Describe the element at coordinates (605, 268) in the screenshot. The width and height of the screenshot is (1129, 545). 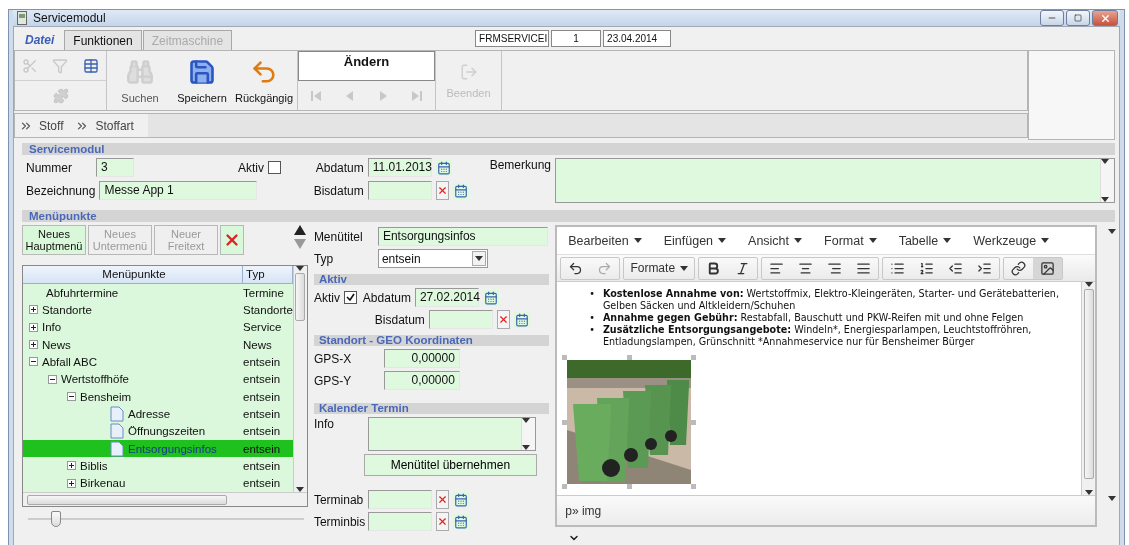
I see `redo-icon` at that location.